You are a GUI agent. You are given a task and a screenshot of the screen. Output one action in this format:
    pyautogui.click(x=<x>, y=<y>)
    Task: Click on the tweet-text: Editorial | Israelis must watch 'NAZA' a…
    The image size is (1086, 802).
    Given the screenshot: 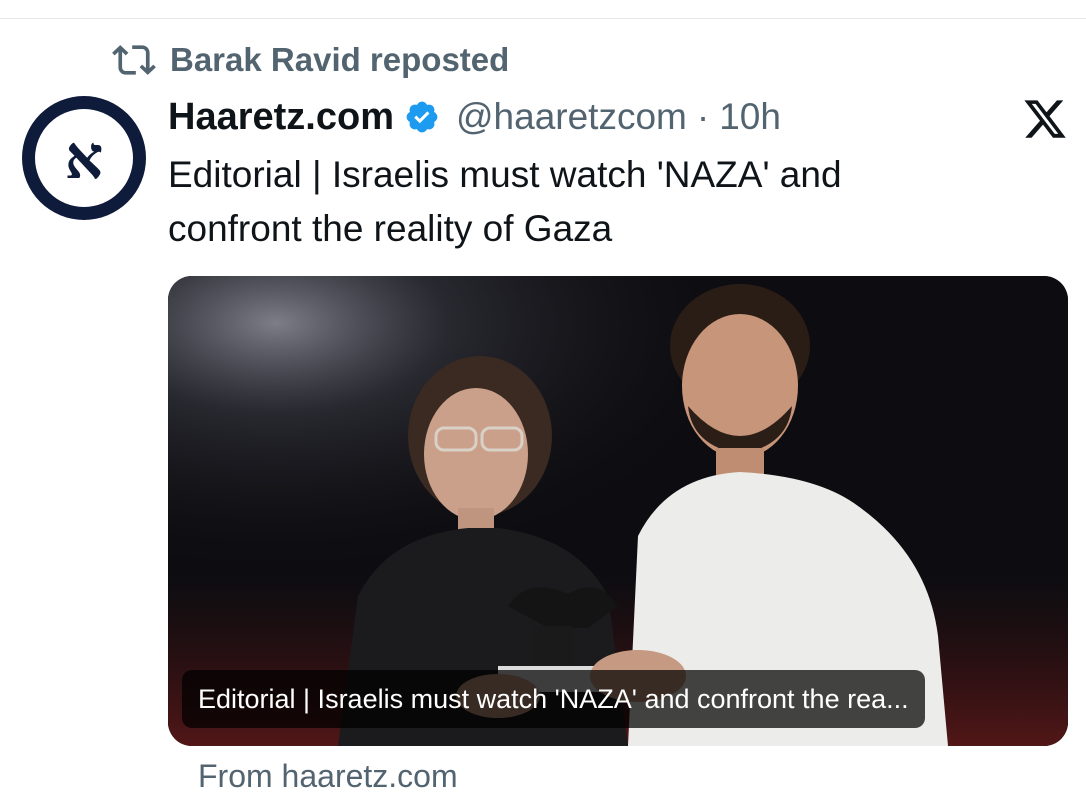 What is the action you would take?
    pyautogui.click(x=608, y=202)
    